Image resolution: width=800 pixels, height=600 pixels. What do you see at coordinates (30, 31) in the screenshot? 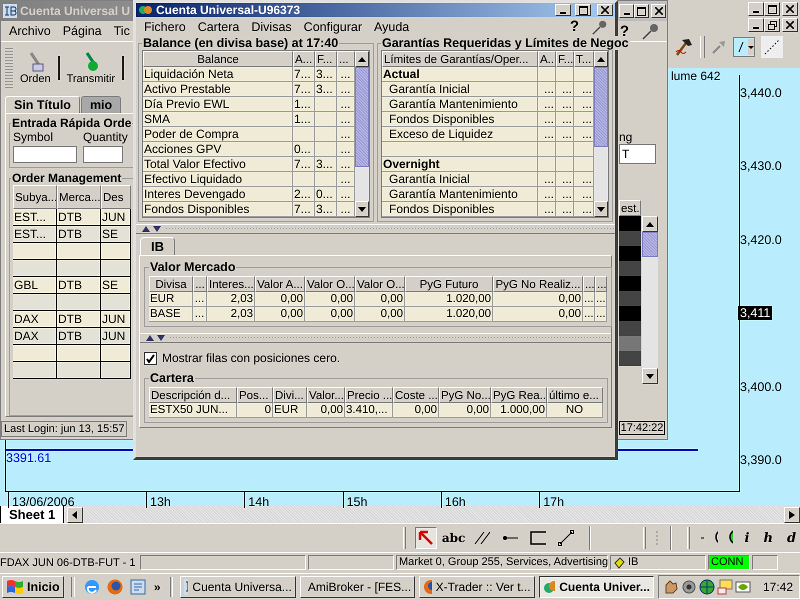
I see `menu-item: Archivo` at bounding box center [30, 31].